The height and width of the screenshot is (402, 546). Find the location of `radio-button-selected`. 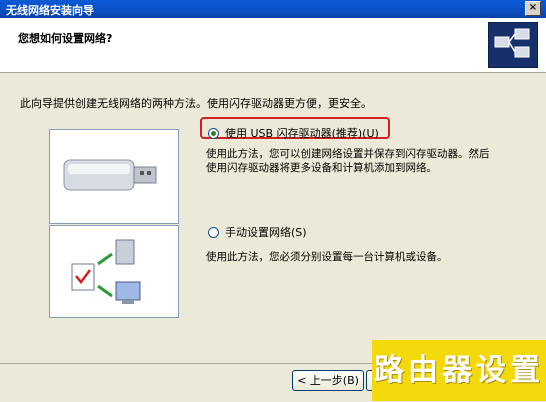

radio-button-selected is located at coordinates (213, 133).